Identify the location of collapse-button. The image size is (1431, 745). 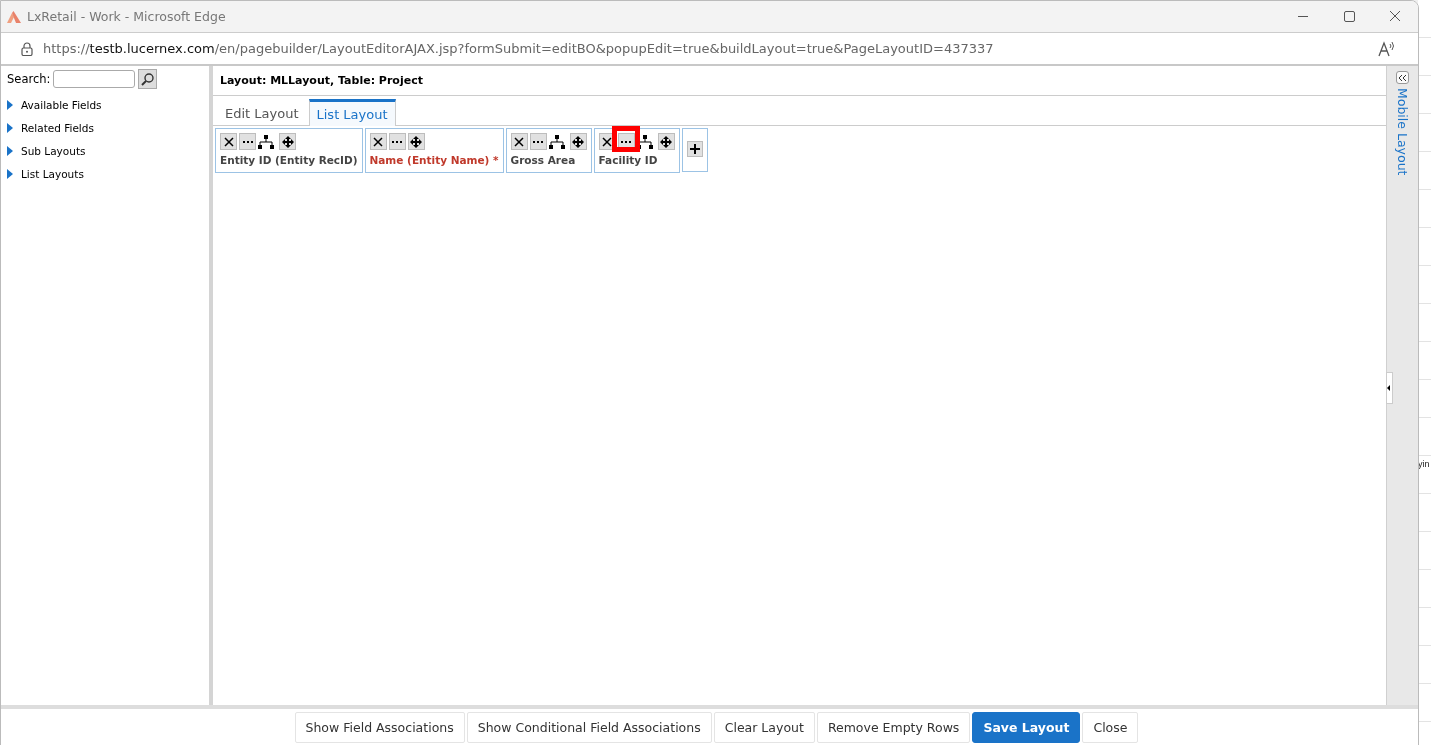
(1402, 77).